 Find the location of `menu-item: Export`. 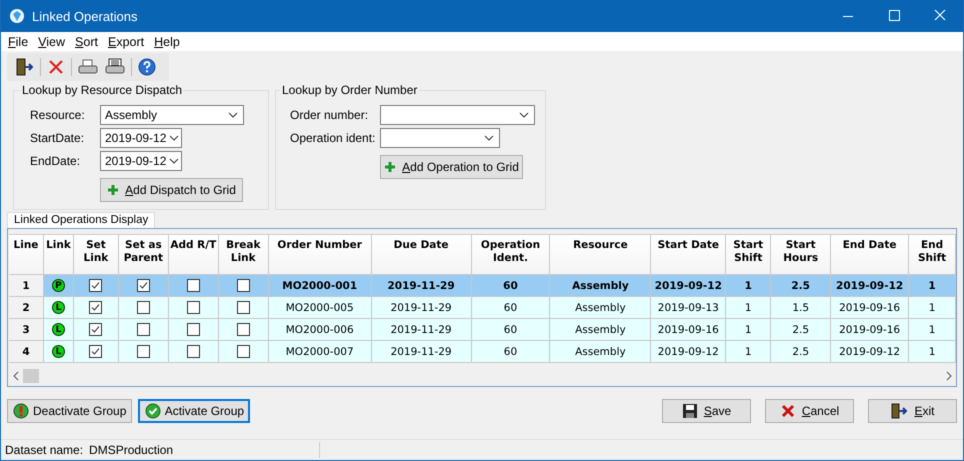

menu-item: Export is located at coordinates (126, 41).